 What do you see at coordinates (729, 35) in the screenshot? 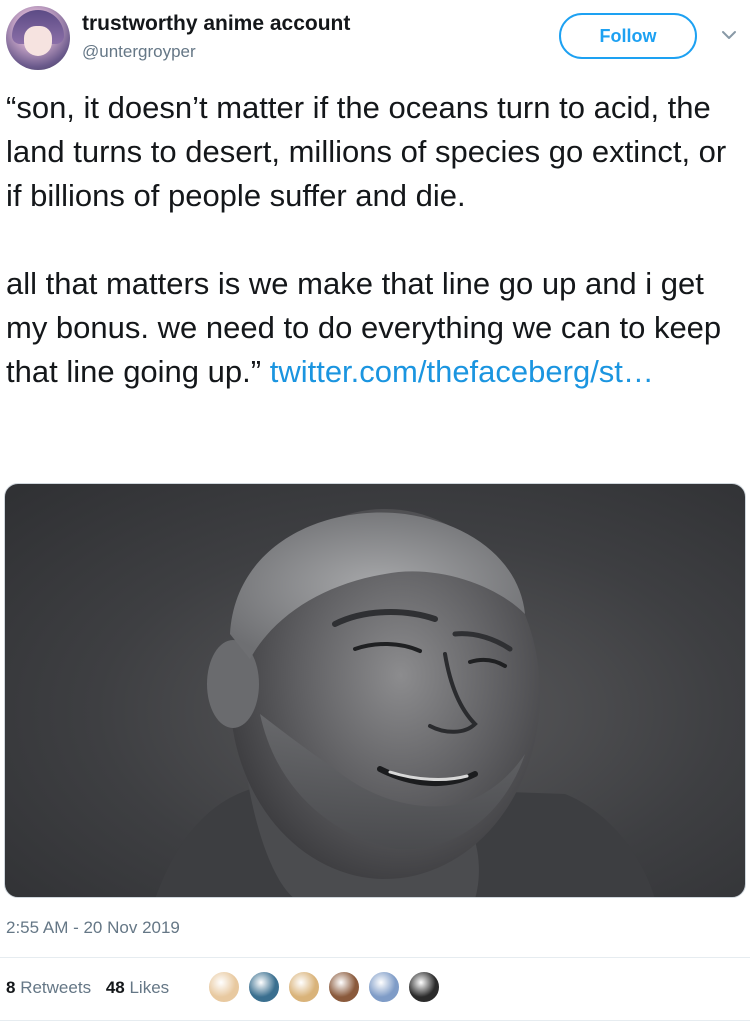
I see `chevron-down-icon` at bounding box center [729, 35].